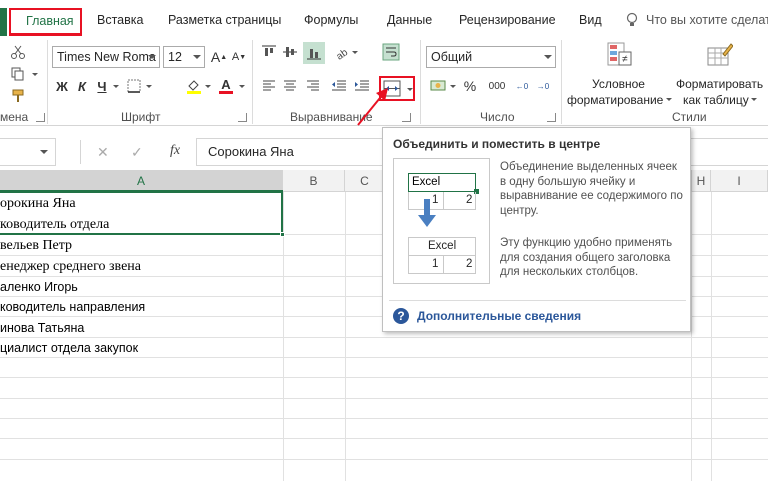 This screenshot has height=481, width=768. I want to click on align-right-icon, so click(313, 86).